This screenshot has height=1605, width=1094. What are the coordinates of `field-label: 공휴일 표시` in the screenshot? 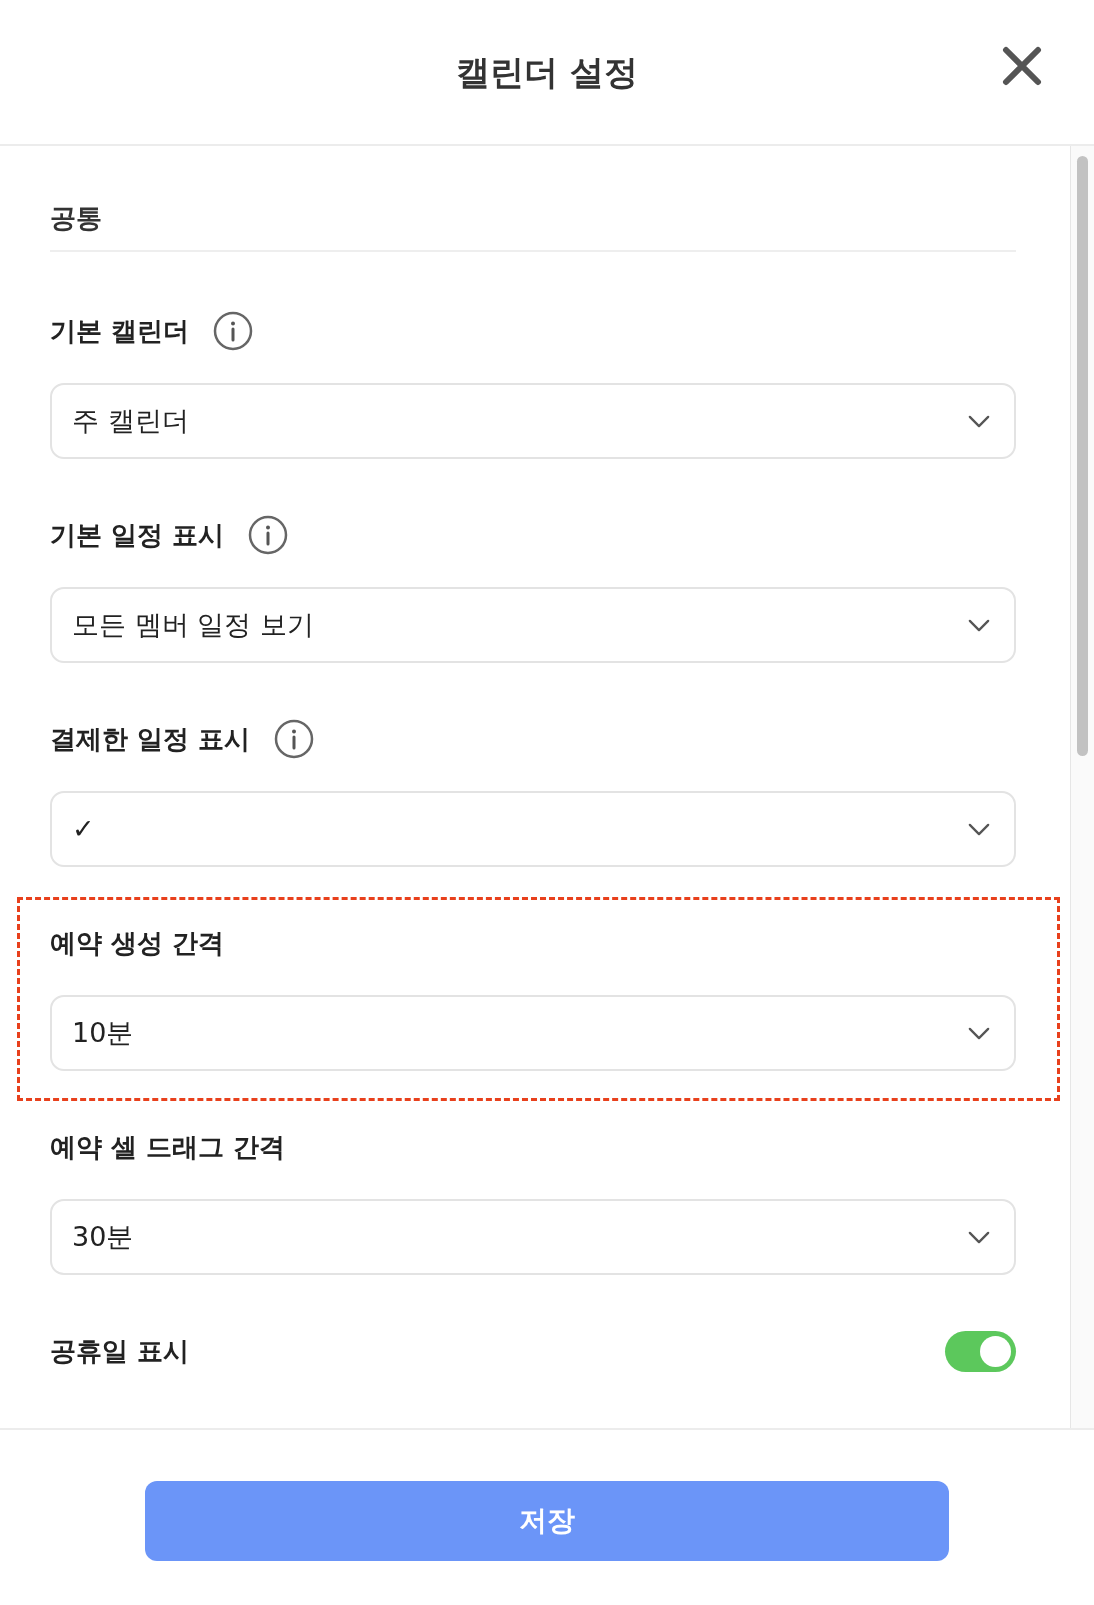 It's located at (120, 1351).